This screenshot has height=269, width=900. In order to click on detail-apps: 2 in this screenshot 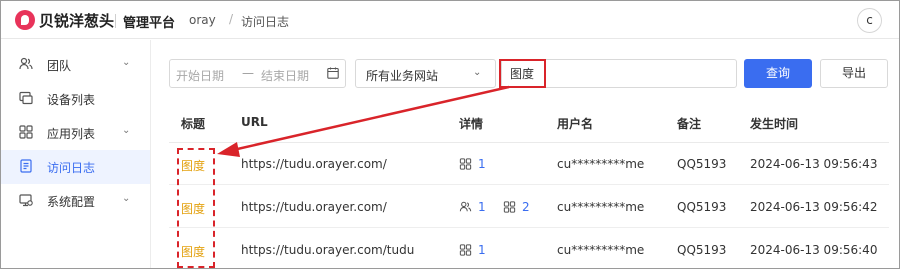, I will do `click(516, 207)`.